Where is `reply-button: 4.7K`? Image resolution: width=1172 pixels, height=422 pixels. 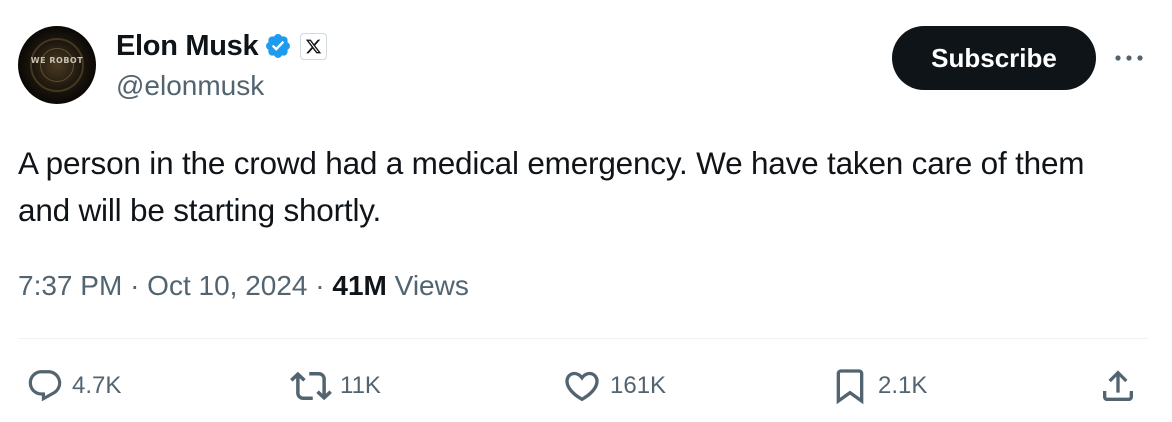 reply-button: 4.7K is located at coordinates (73, 386).